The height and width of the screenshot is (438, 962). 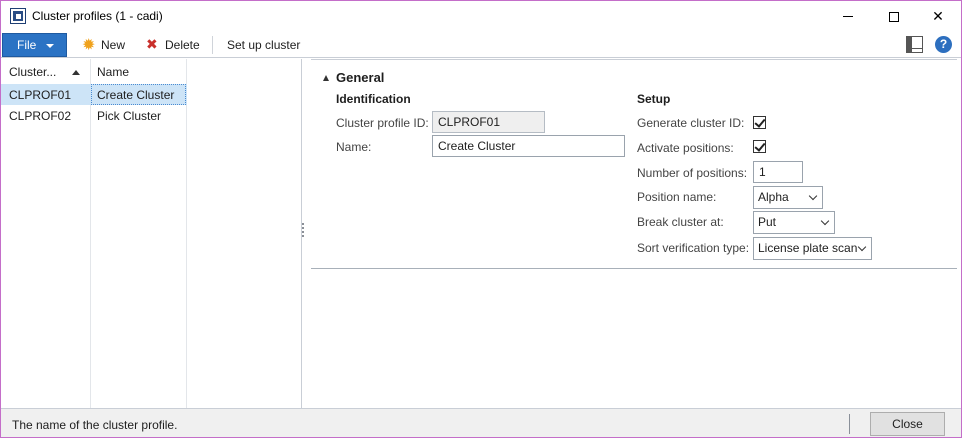 I want to click on close-icon: ✕, so click(x=938, y=16).